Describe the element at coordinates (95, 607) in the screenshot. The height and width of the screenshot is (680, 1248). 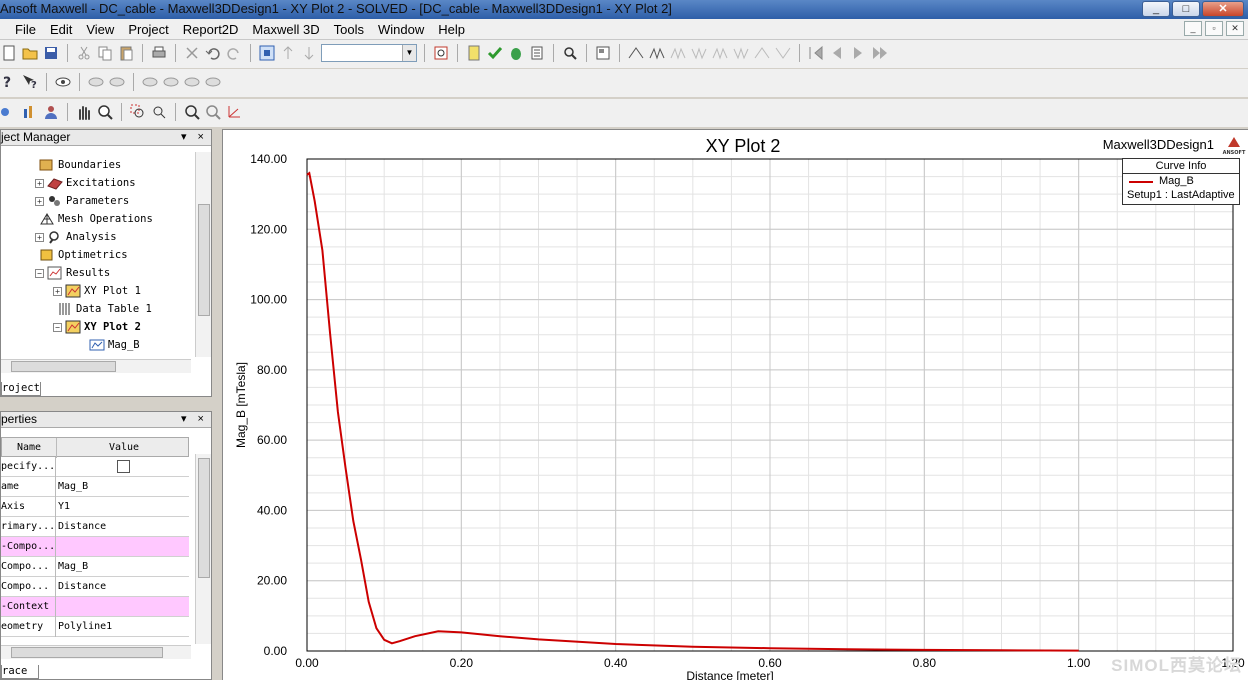
I see `table-row-group: -Context` at that location.